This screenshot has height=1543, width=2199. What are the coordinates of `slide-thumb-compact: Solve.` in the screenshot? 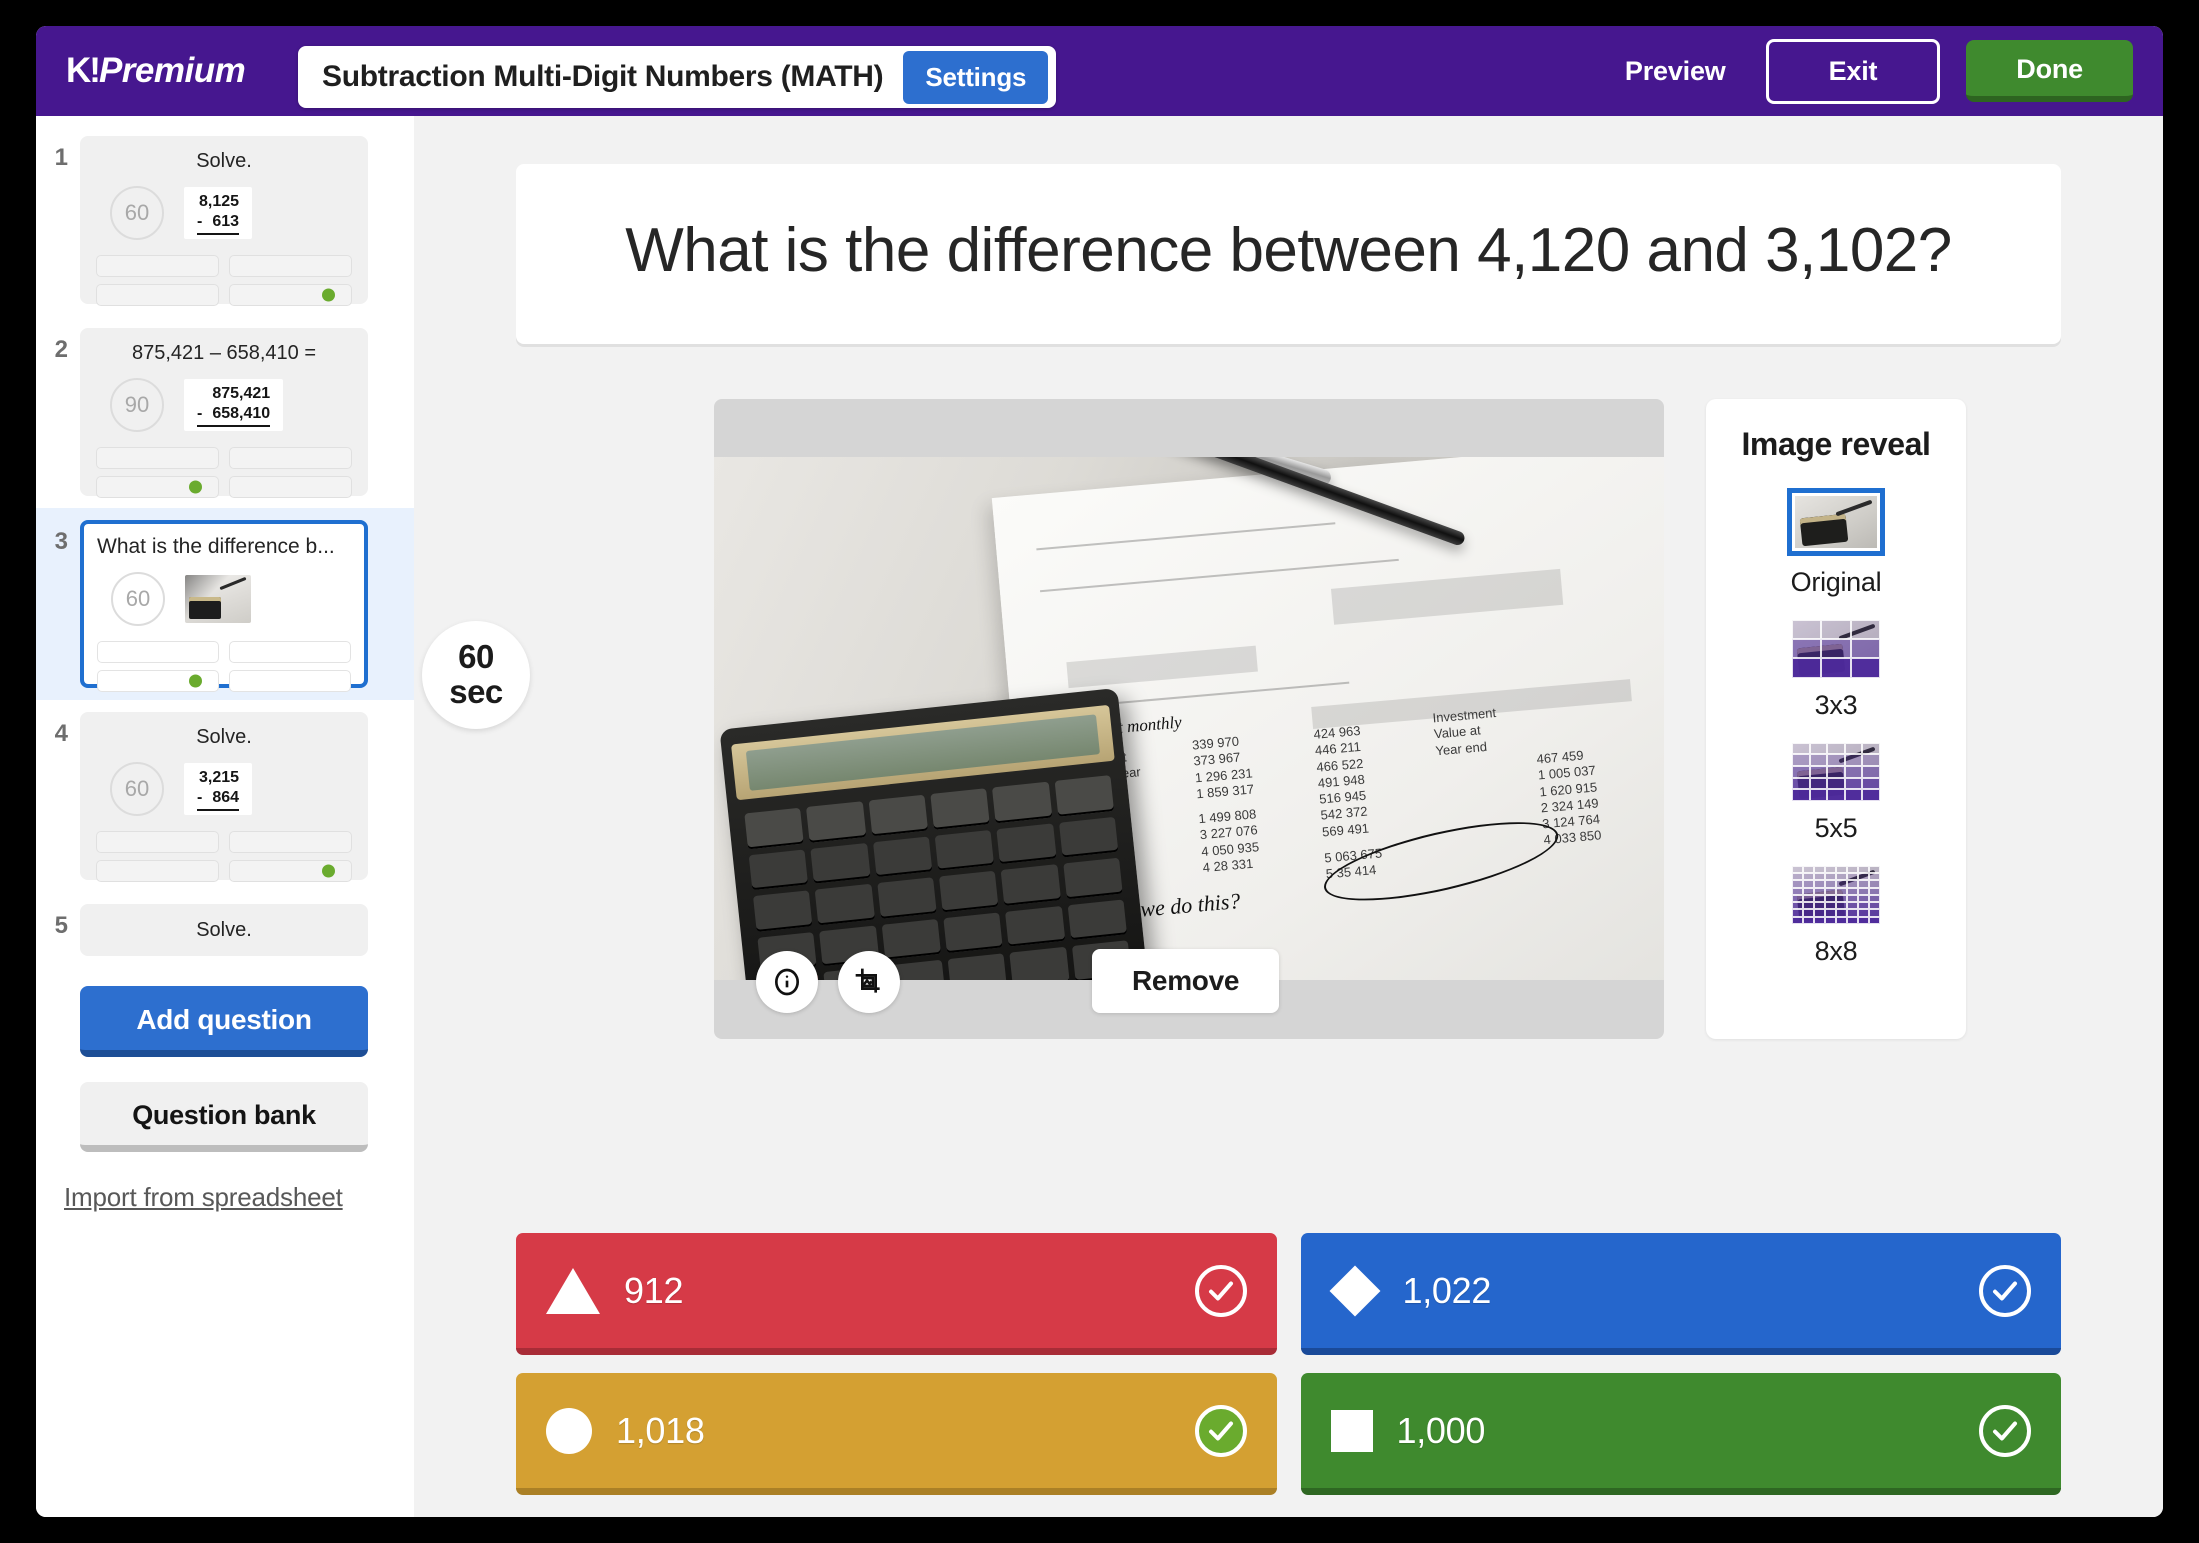 It's located at (224, 930).